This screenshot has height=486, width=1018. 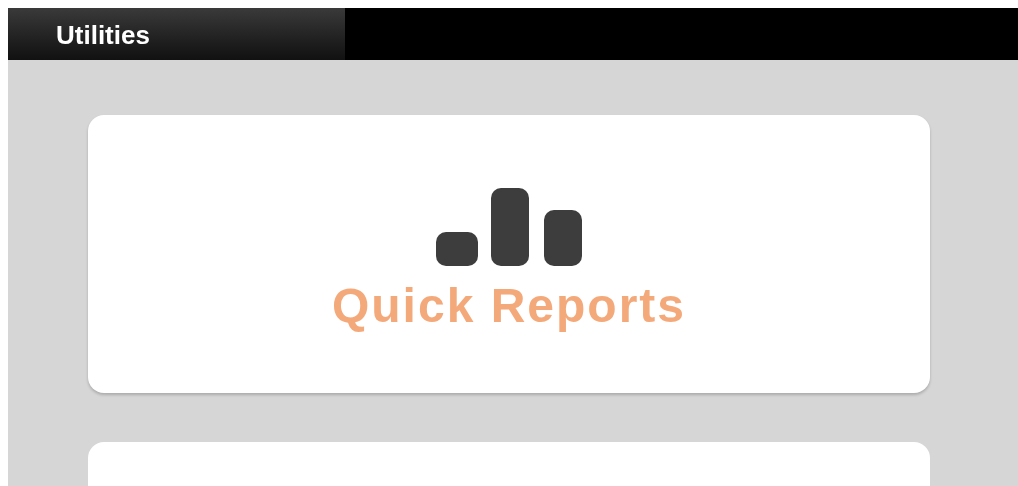 What do you see at coordinates (176, 34) in the screenshot?
I see `section-tab: Utilities` at bounding box center [176, 34].